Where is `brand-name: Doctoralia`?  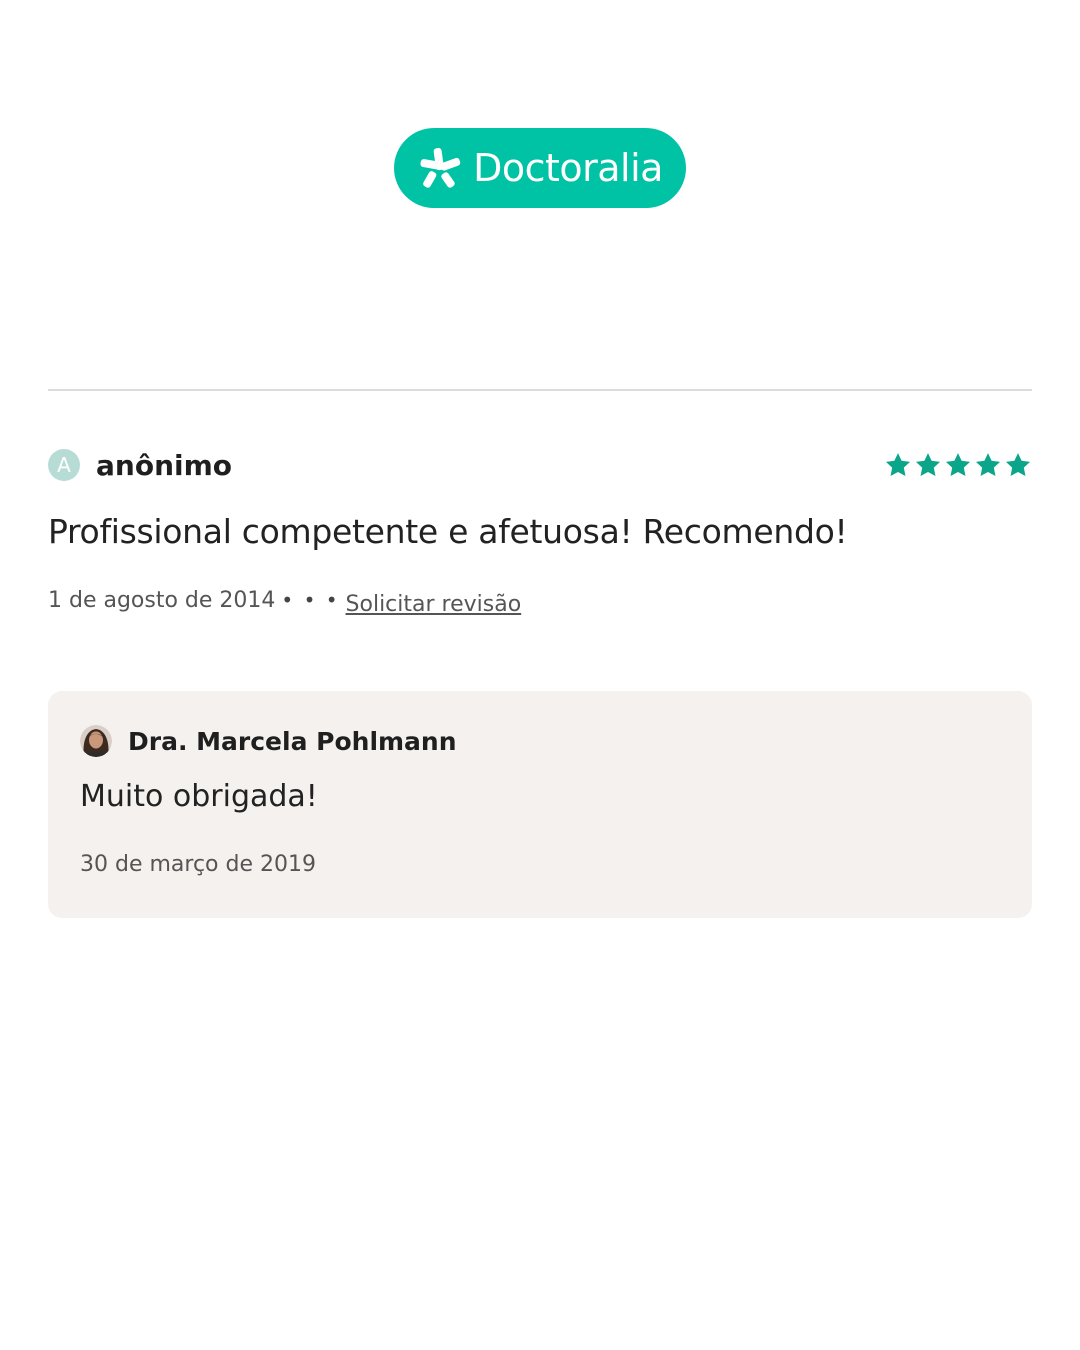 brand-name: Doctoralia is located at coordinates (568, 168).